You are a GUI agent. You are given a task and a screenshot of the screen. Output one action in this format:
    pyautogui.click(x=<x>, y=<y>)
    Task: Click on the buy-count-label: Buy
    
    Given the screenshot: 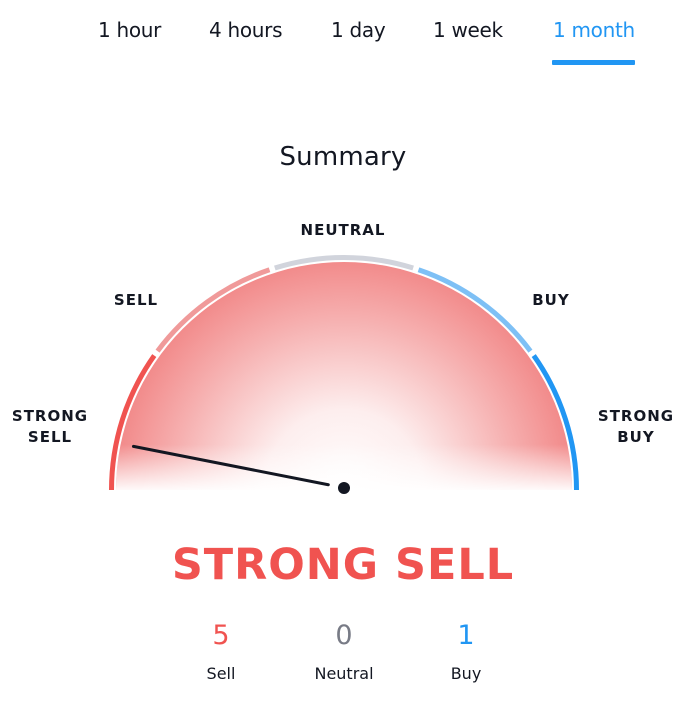 What is the action you would take?
    pyautogui.click(x=466, y=673)
    